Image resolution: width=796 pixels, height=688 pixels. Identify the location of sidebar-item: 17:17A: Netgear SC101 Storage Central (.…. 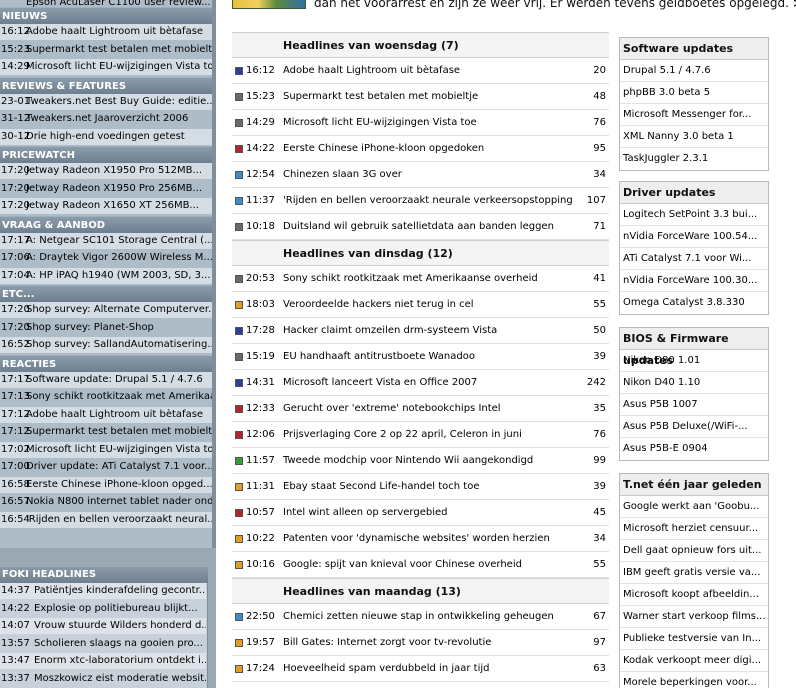
(106, 240).